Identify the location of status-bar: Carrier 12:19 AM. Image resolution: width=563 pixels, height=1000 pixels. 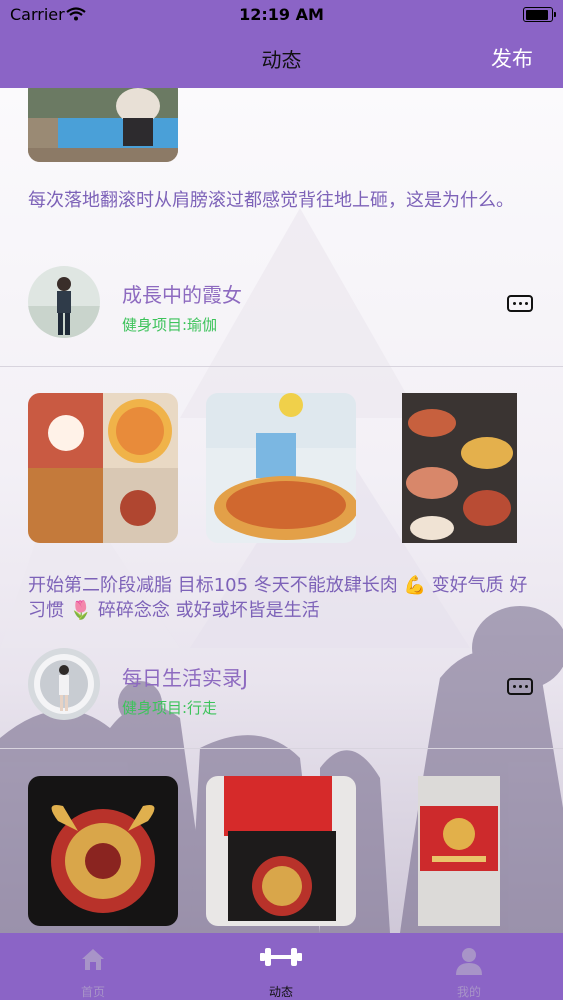
(281, 15).